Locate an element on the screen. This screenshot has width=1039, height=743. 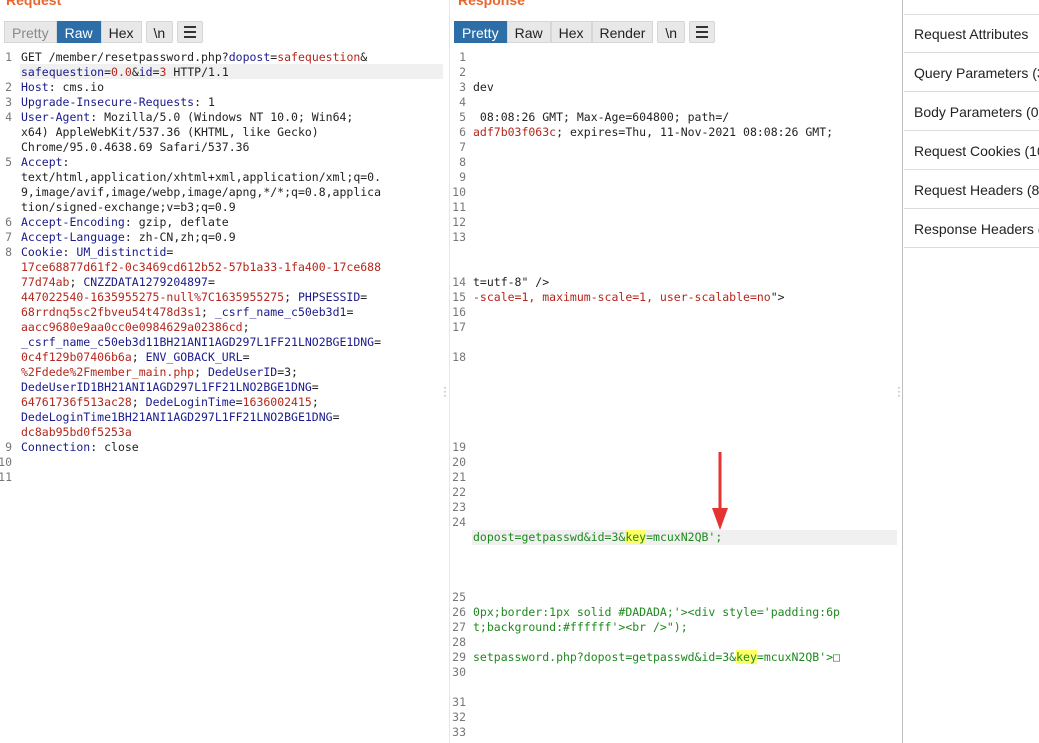
request-menu-icon is located at coordinates (190, 32).